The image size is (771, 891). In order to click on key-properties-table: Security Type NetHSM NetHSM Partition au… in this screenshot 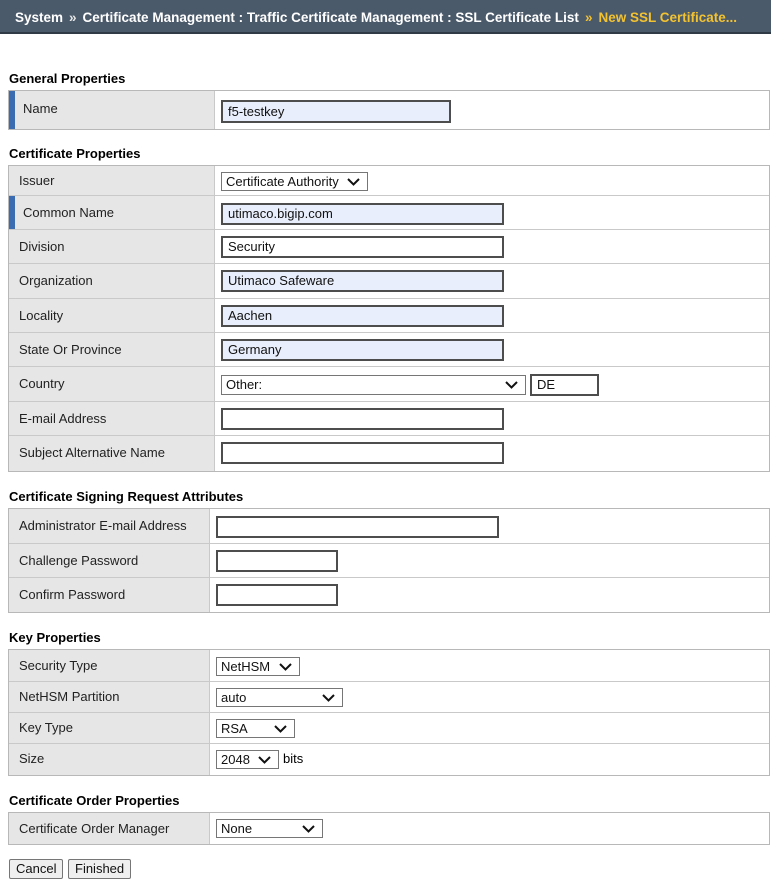, I will do `click(389, 712)`.